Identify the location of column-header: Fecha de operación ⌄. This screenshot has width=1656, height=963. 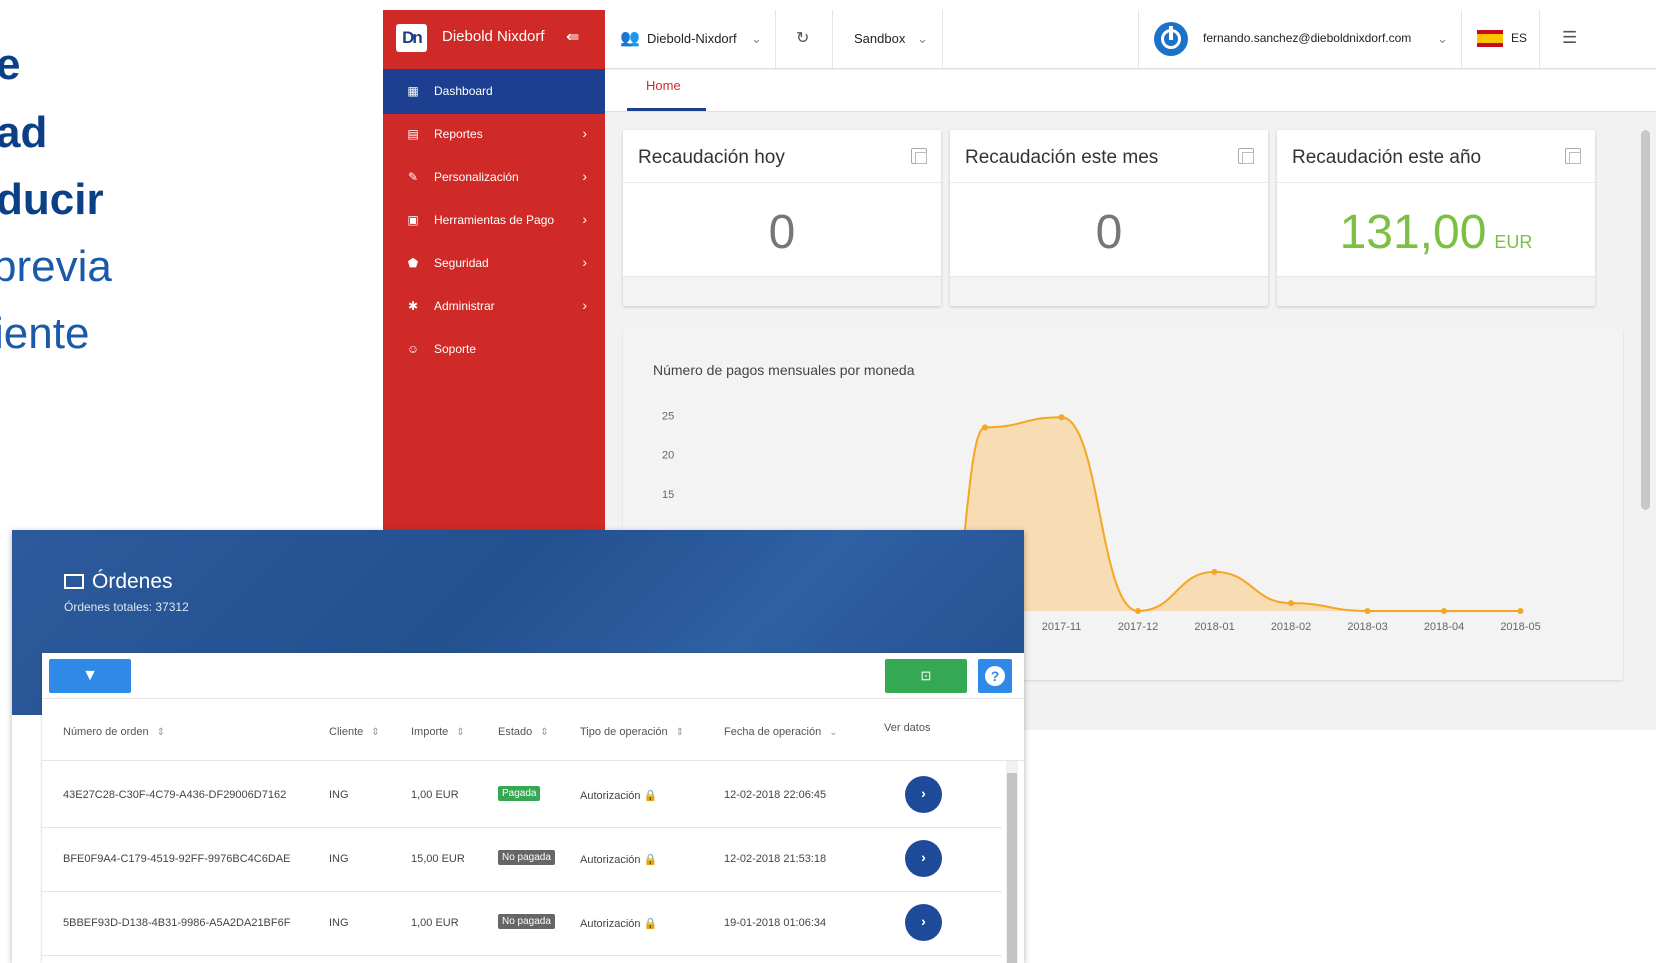
(781, 732).